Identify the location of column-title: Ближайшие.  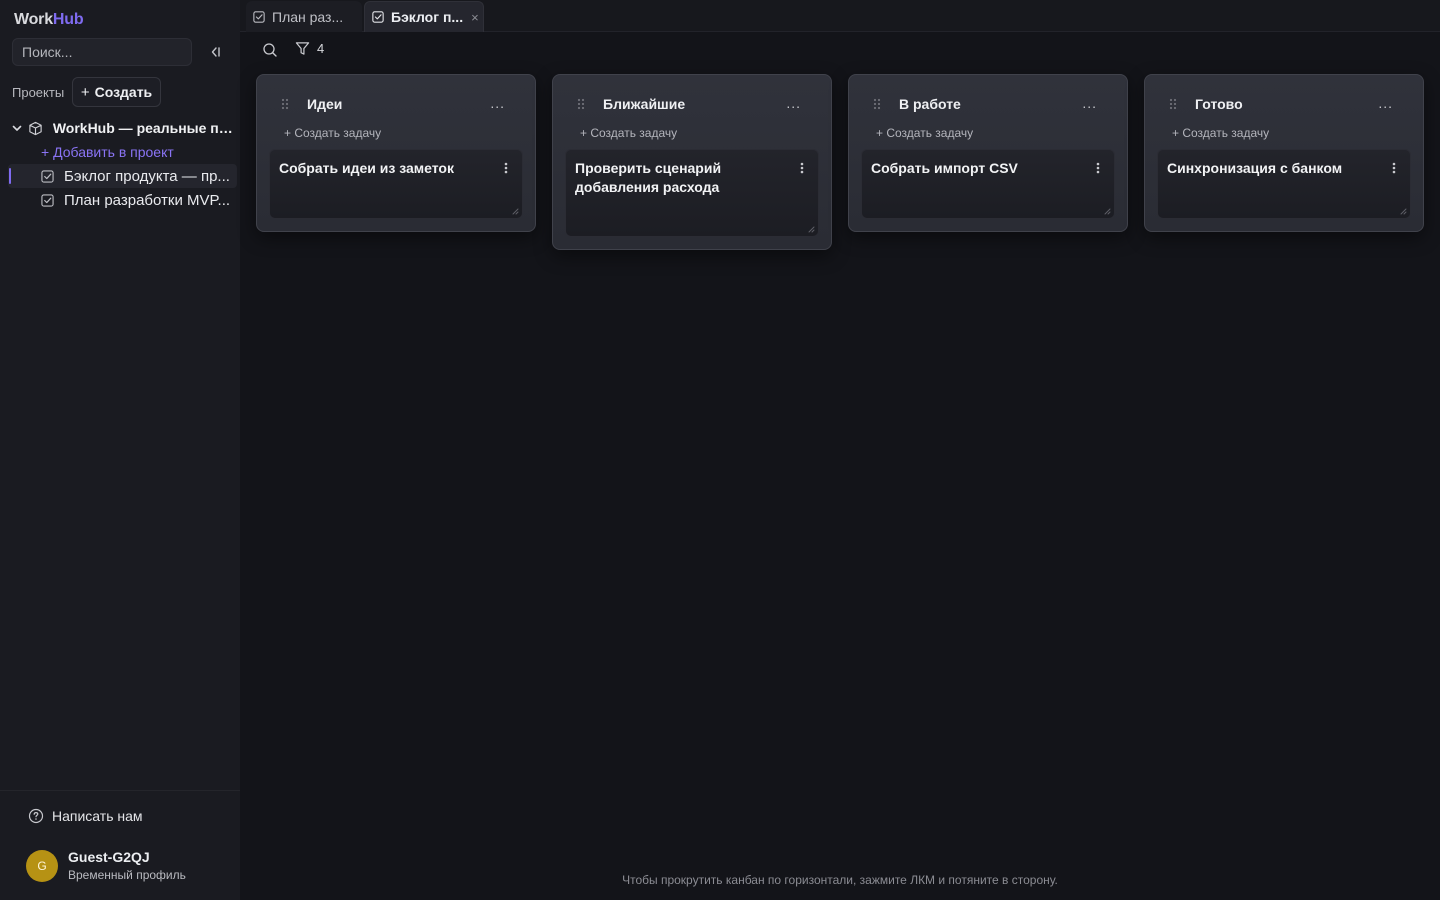
(644, 104).